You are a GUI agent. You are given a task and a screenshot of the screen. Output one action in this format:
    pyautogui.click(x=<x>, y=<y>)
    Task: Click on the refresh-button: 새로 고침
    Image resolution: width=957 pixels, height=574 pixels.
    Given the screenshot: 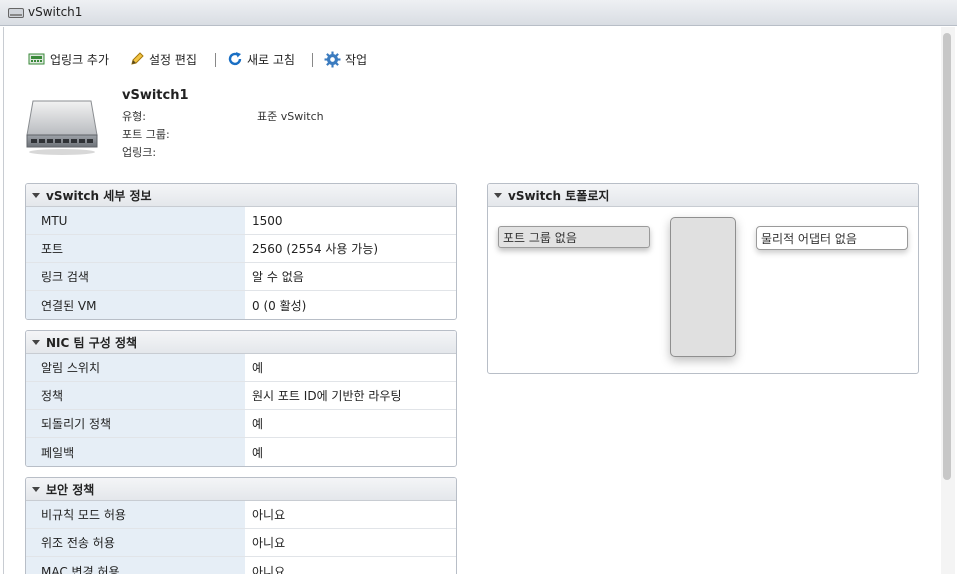 What is the action you would take?
    pyautogui.click(x=261, y=59)
    